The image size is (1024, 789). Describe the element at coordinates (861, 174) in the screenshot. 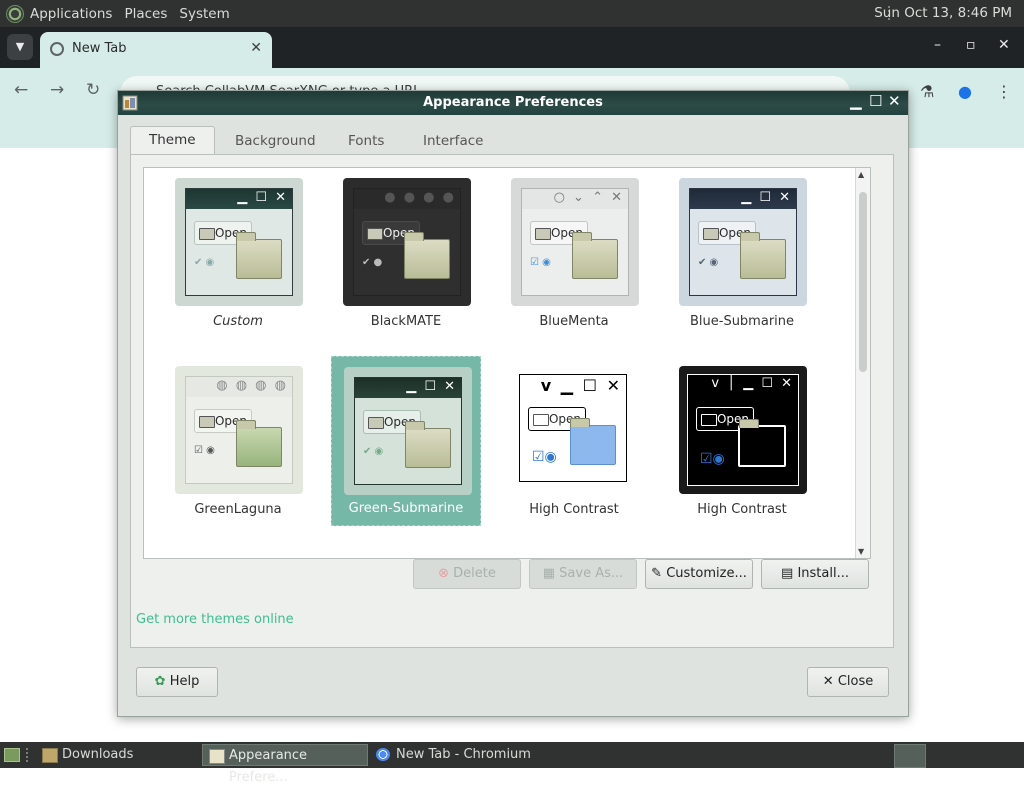

I see `scroll-up-icon: ▲` at that location.